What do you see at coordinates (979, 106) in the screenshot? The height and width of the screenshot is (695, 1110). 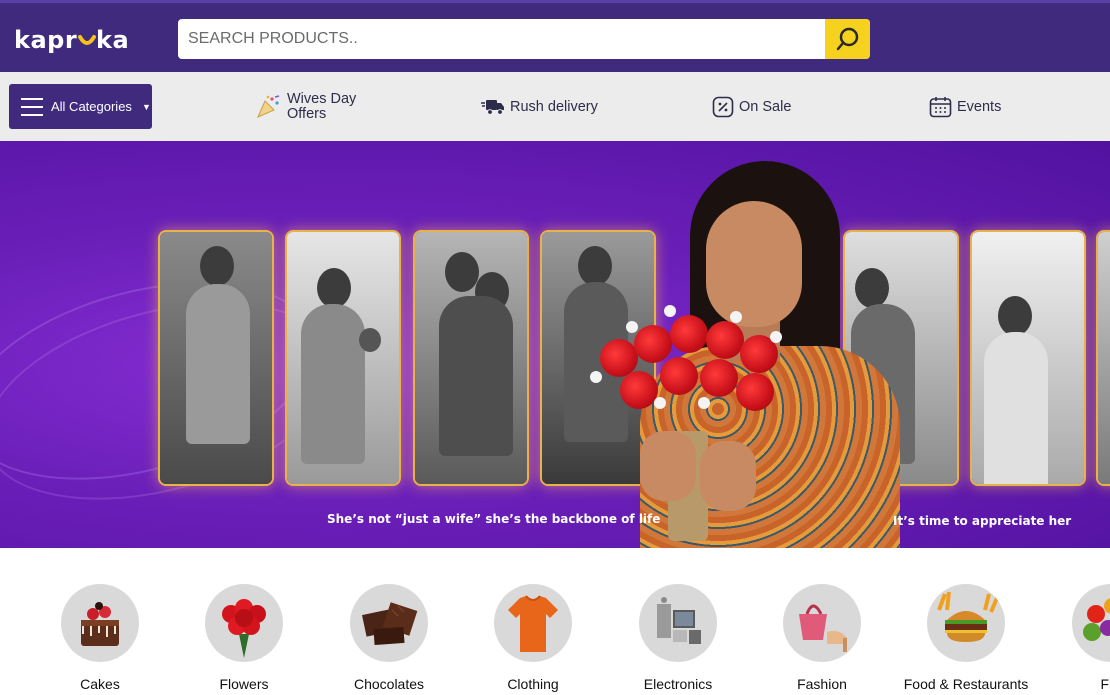 I see `nav-label: Events` at bounding box center [979, 106].